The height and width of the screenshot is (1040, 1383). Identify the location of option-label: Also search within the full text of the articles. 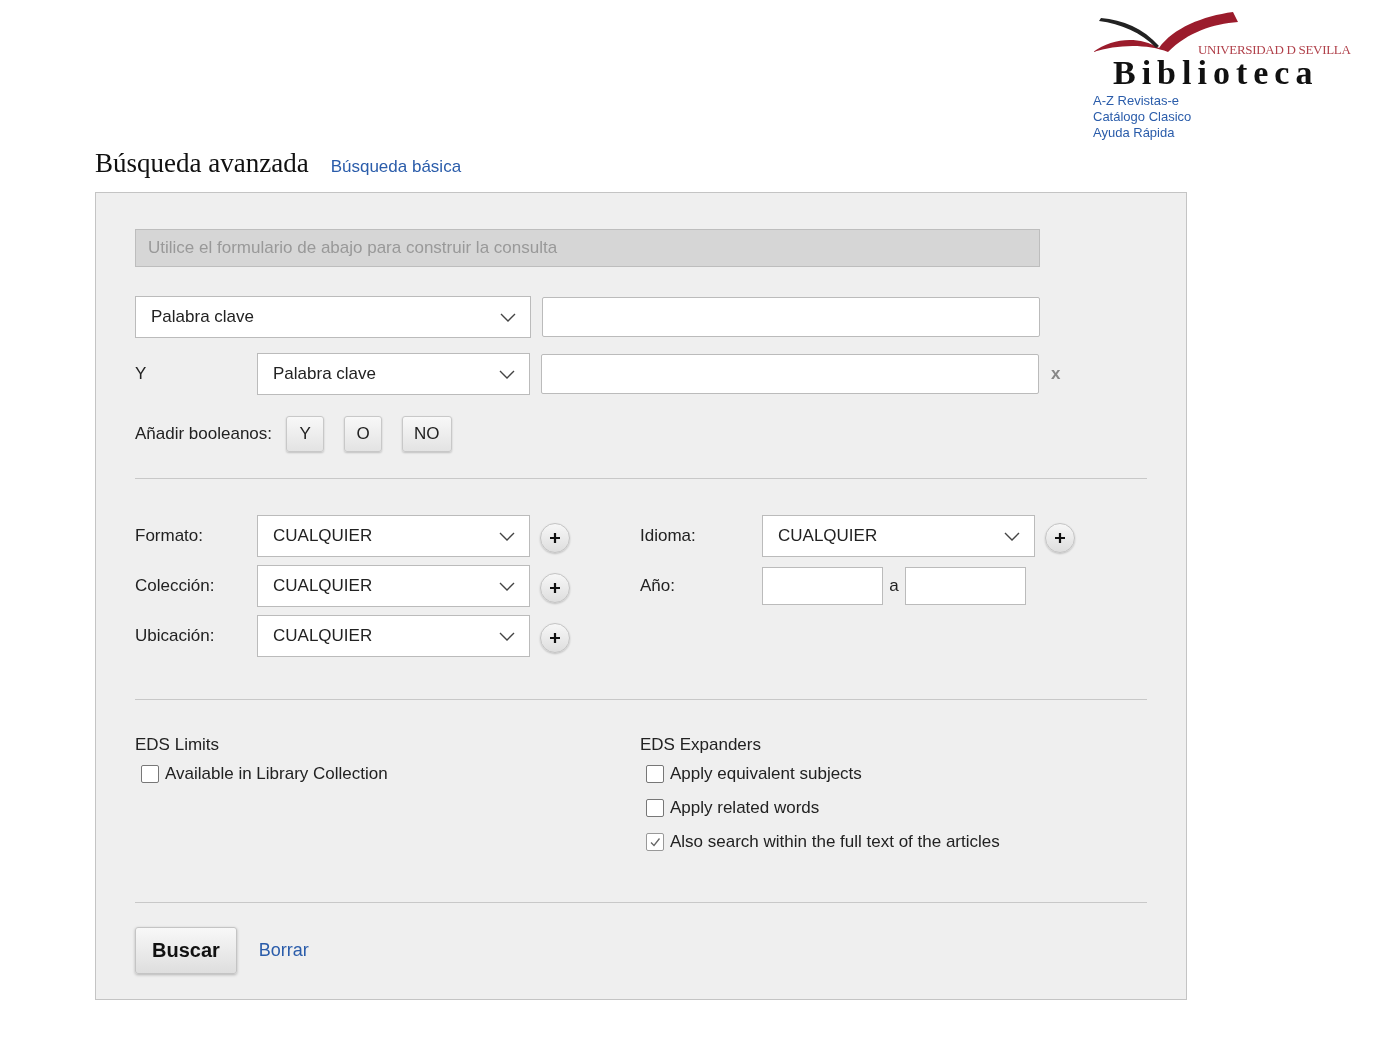
(835, 842).